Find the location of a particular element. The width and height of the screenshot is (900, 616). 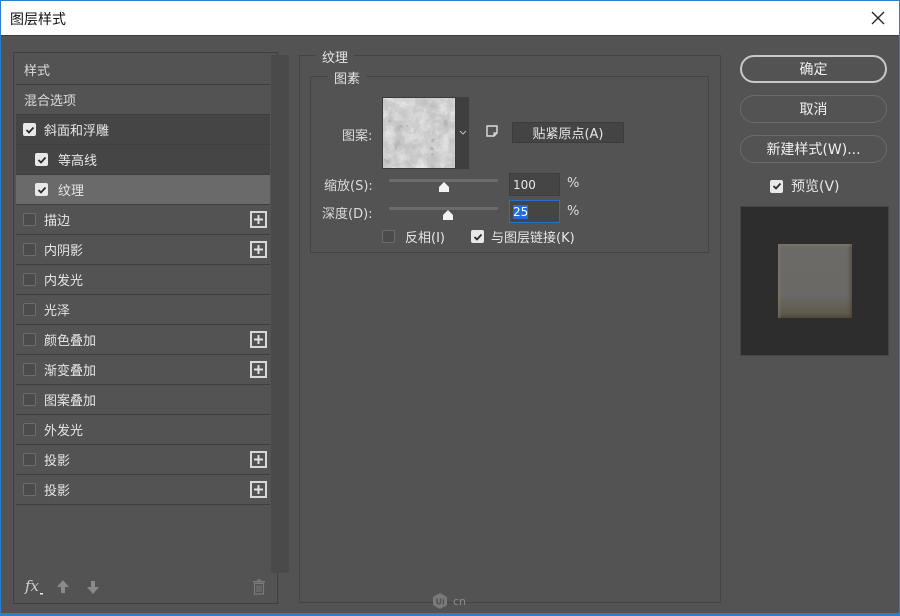

effect-label: 渐变叠加 is located at coordinates (70, 371).